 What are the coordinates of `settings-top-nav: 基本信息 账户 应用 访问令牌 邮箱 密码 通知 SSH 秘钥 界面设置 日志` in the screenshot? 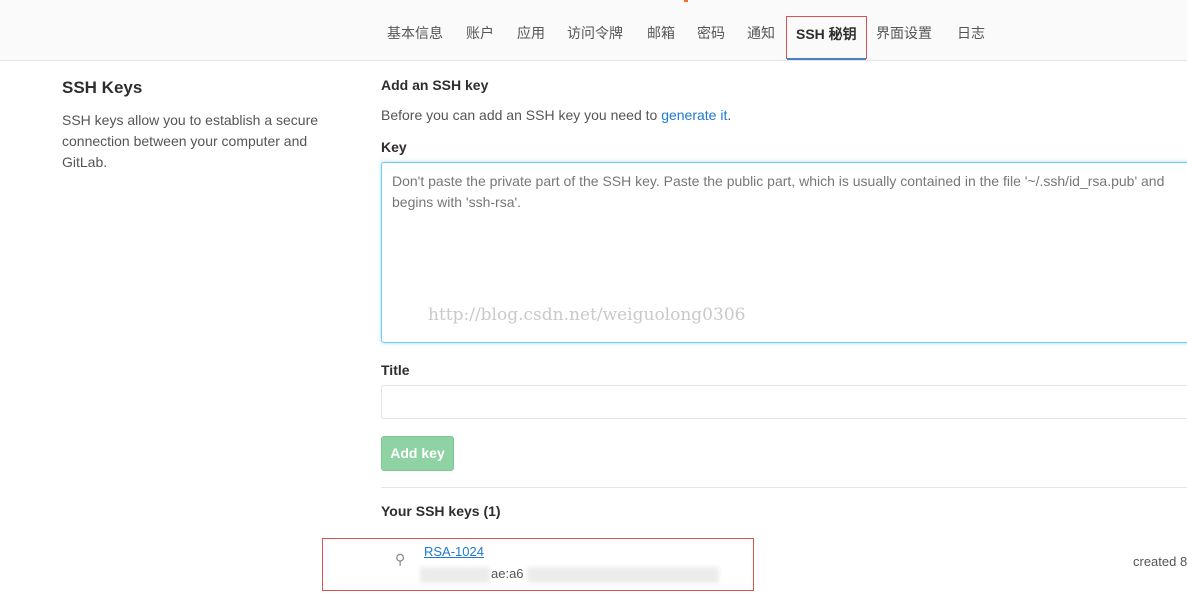 It's located at (593, 30).